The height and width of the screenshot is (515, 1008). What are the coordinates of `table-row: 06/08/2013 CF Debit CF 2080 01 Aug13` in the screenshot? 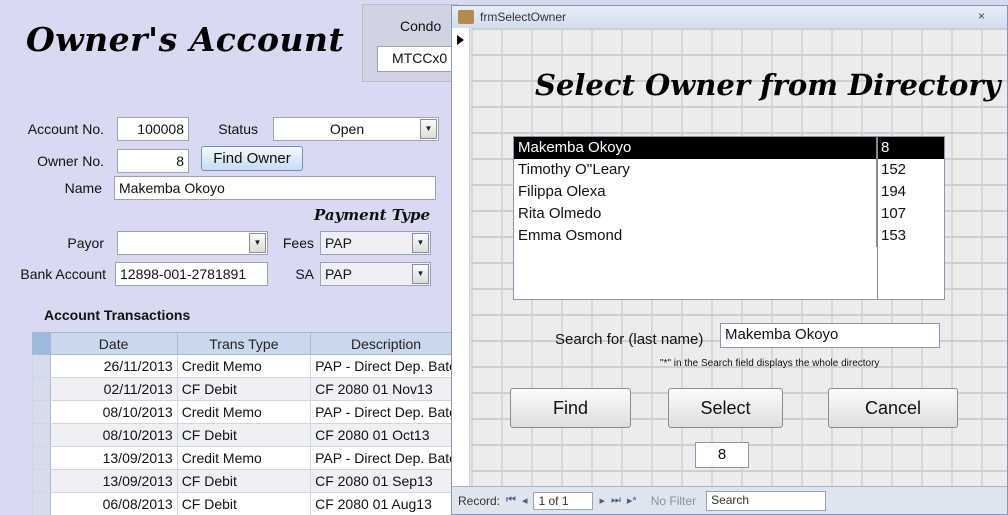 It's located at (247, 503).